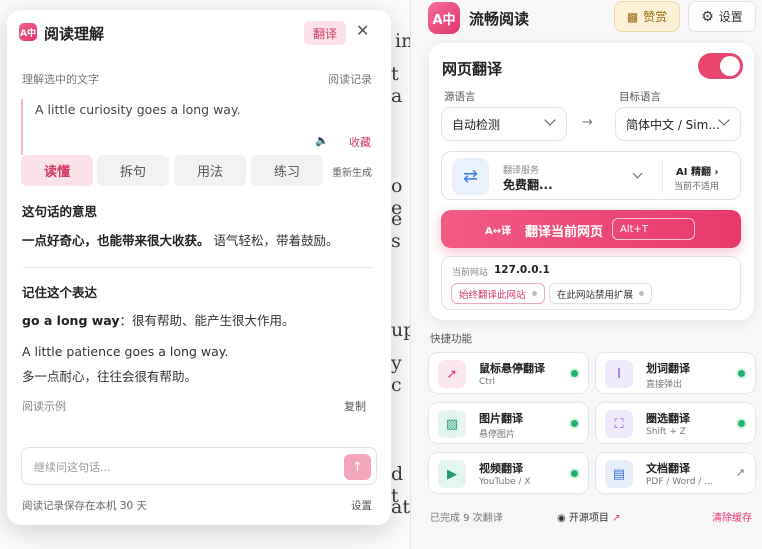  What do you see at coordinates (730, 17) in the screenshot?
I see `settings-label: 设置` at bounding box center [730, 17].